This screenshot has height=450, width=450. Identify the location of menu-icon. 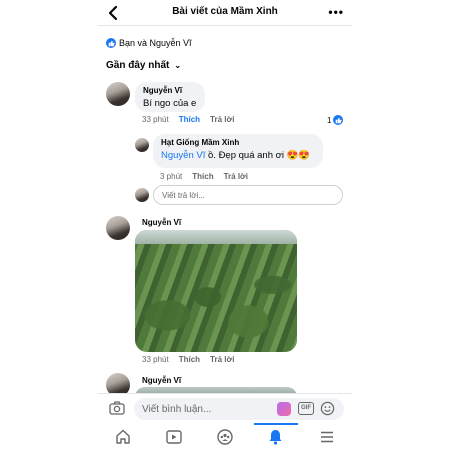
(327, 437).